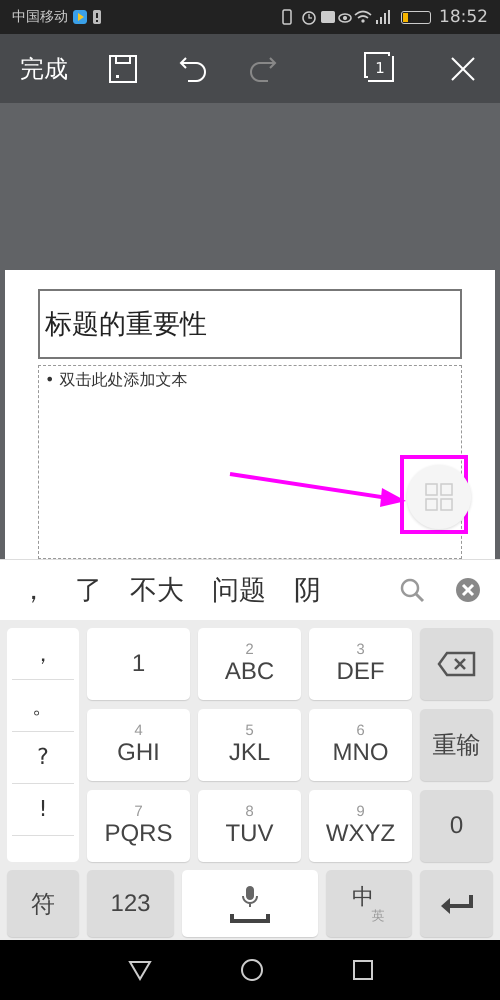 The height and width of the screenshot is (1000, 500). I want to click on space-key, so click(250, 903).